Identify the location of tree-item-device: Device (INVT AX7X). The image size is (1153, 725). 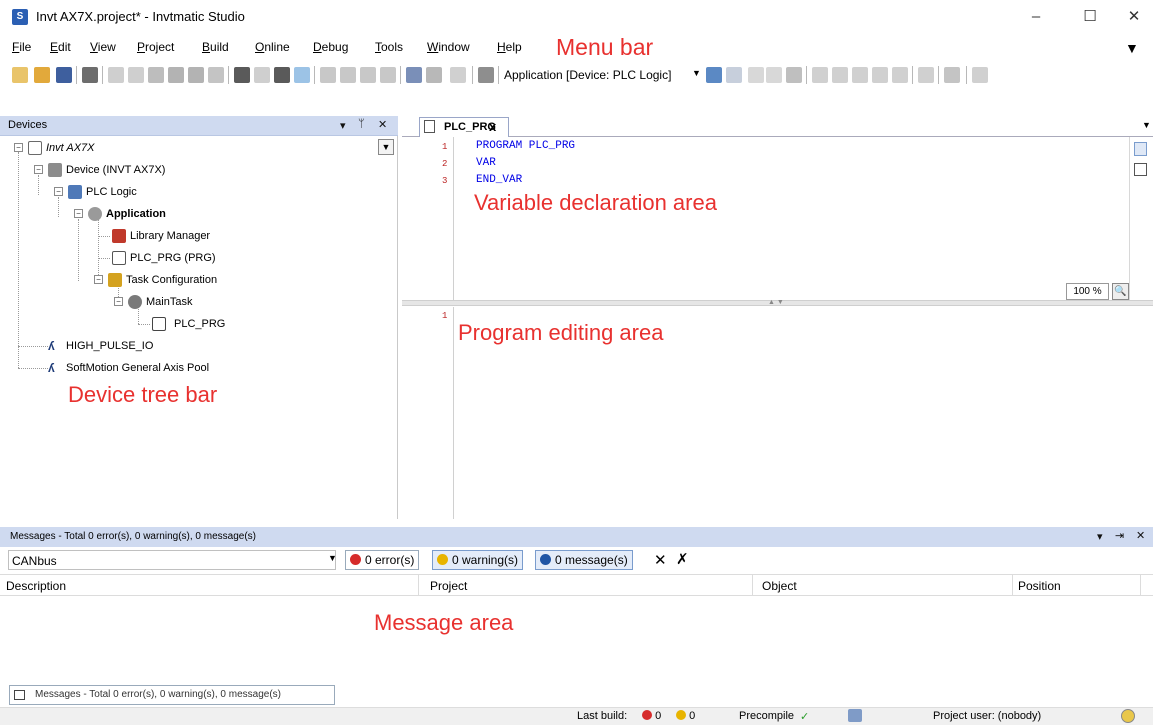
(115, 170).